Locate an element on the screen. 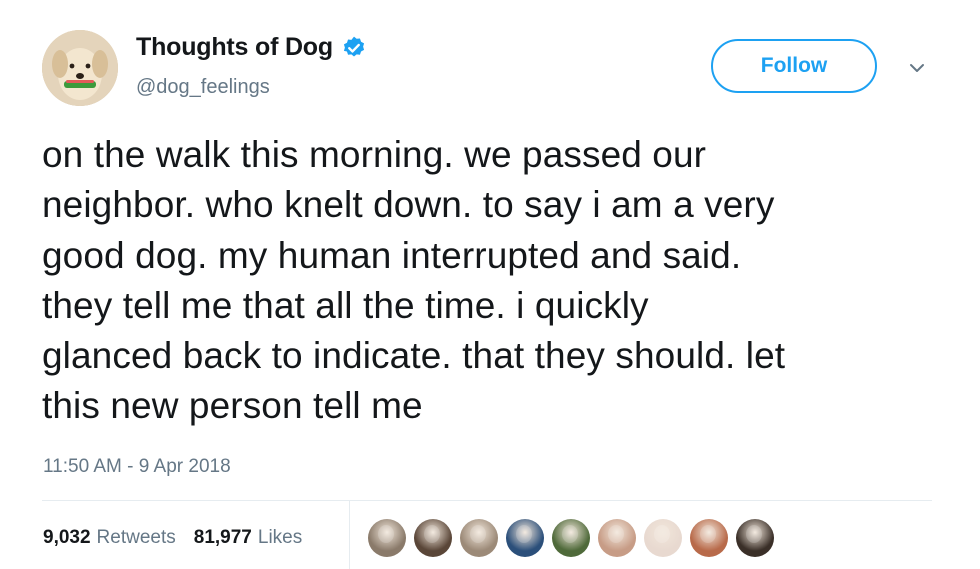 This screenshot has width=980, height=569. author-display-name: Thoughts of Dog is located at coordinates (234, 47).